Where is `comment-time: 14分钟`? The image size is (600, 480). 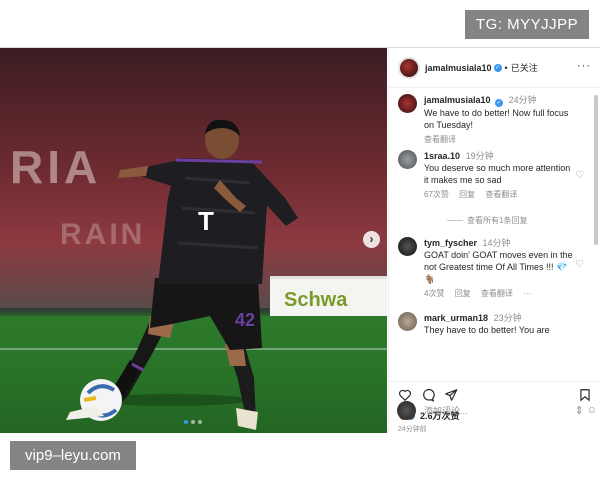 comment-time: 14分钟 is located at coordinates (496, 243).